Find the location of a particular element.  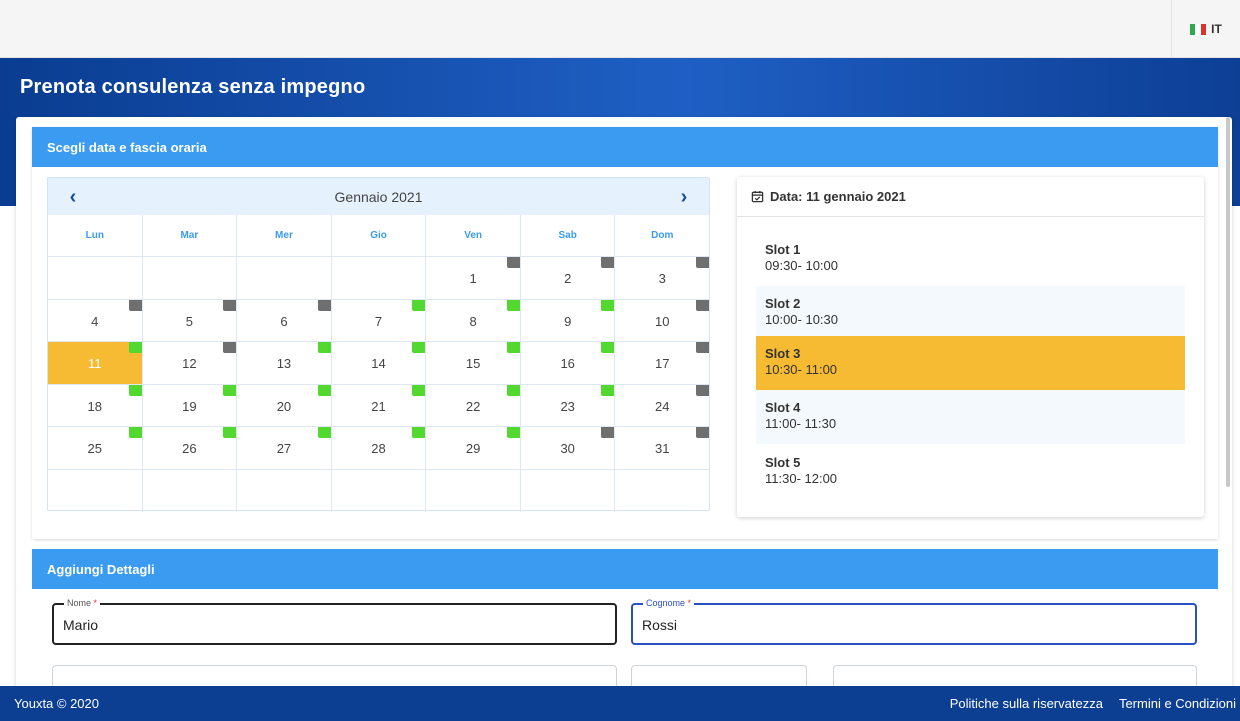

calendar-month-label: Gennaio 2021 is located at coordinates (378, 196).